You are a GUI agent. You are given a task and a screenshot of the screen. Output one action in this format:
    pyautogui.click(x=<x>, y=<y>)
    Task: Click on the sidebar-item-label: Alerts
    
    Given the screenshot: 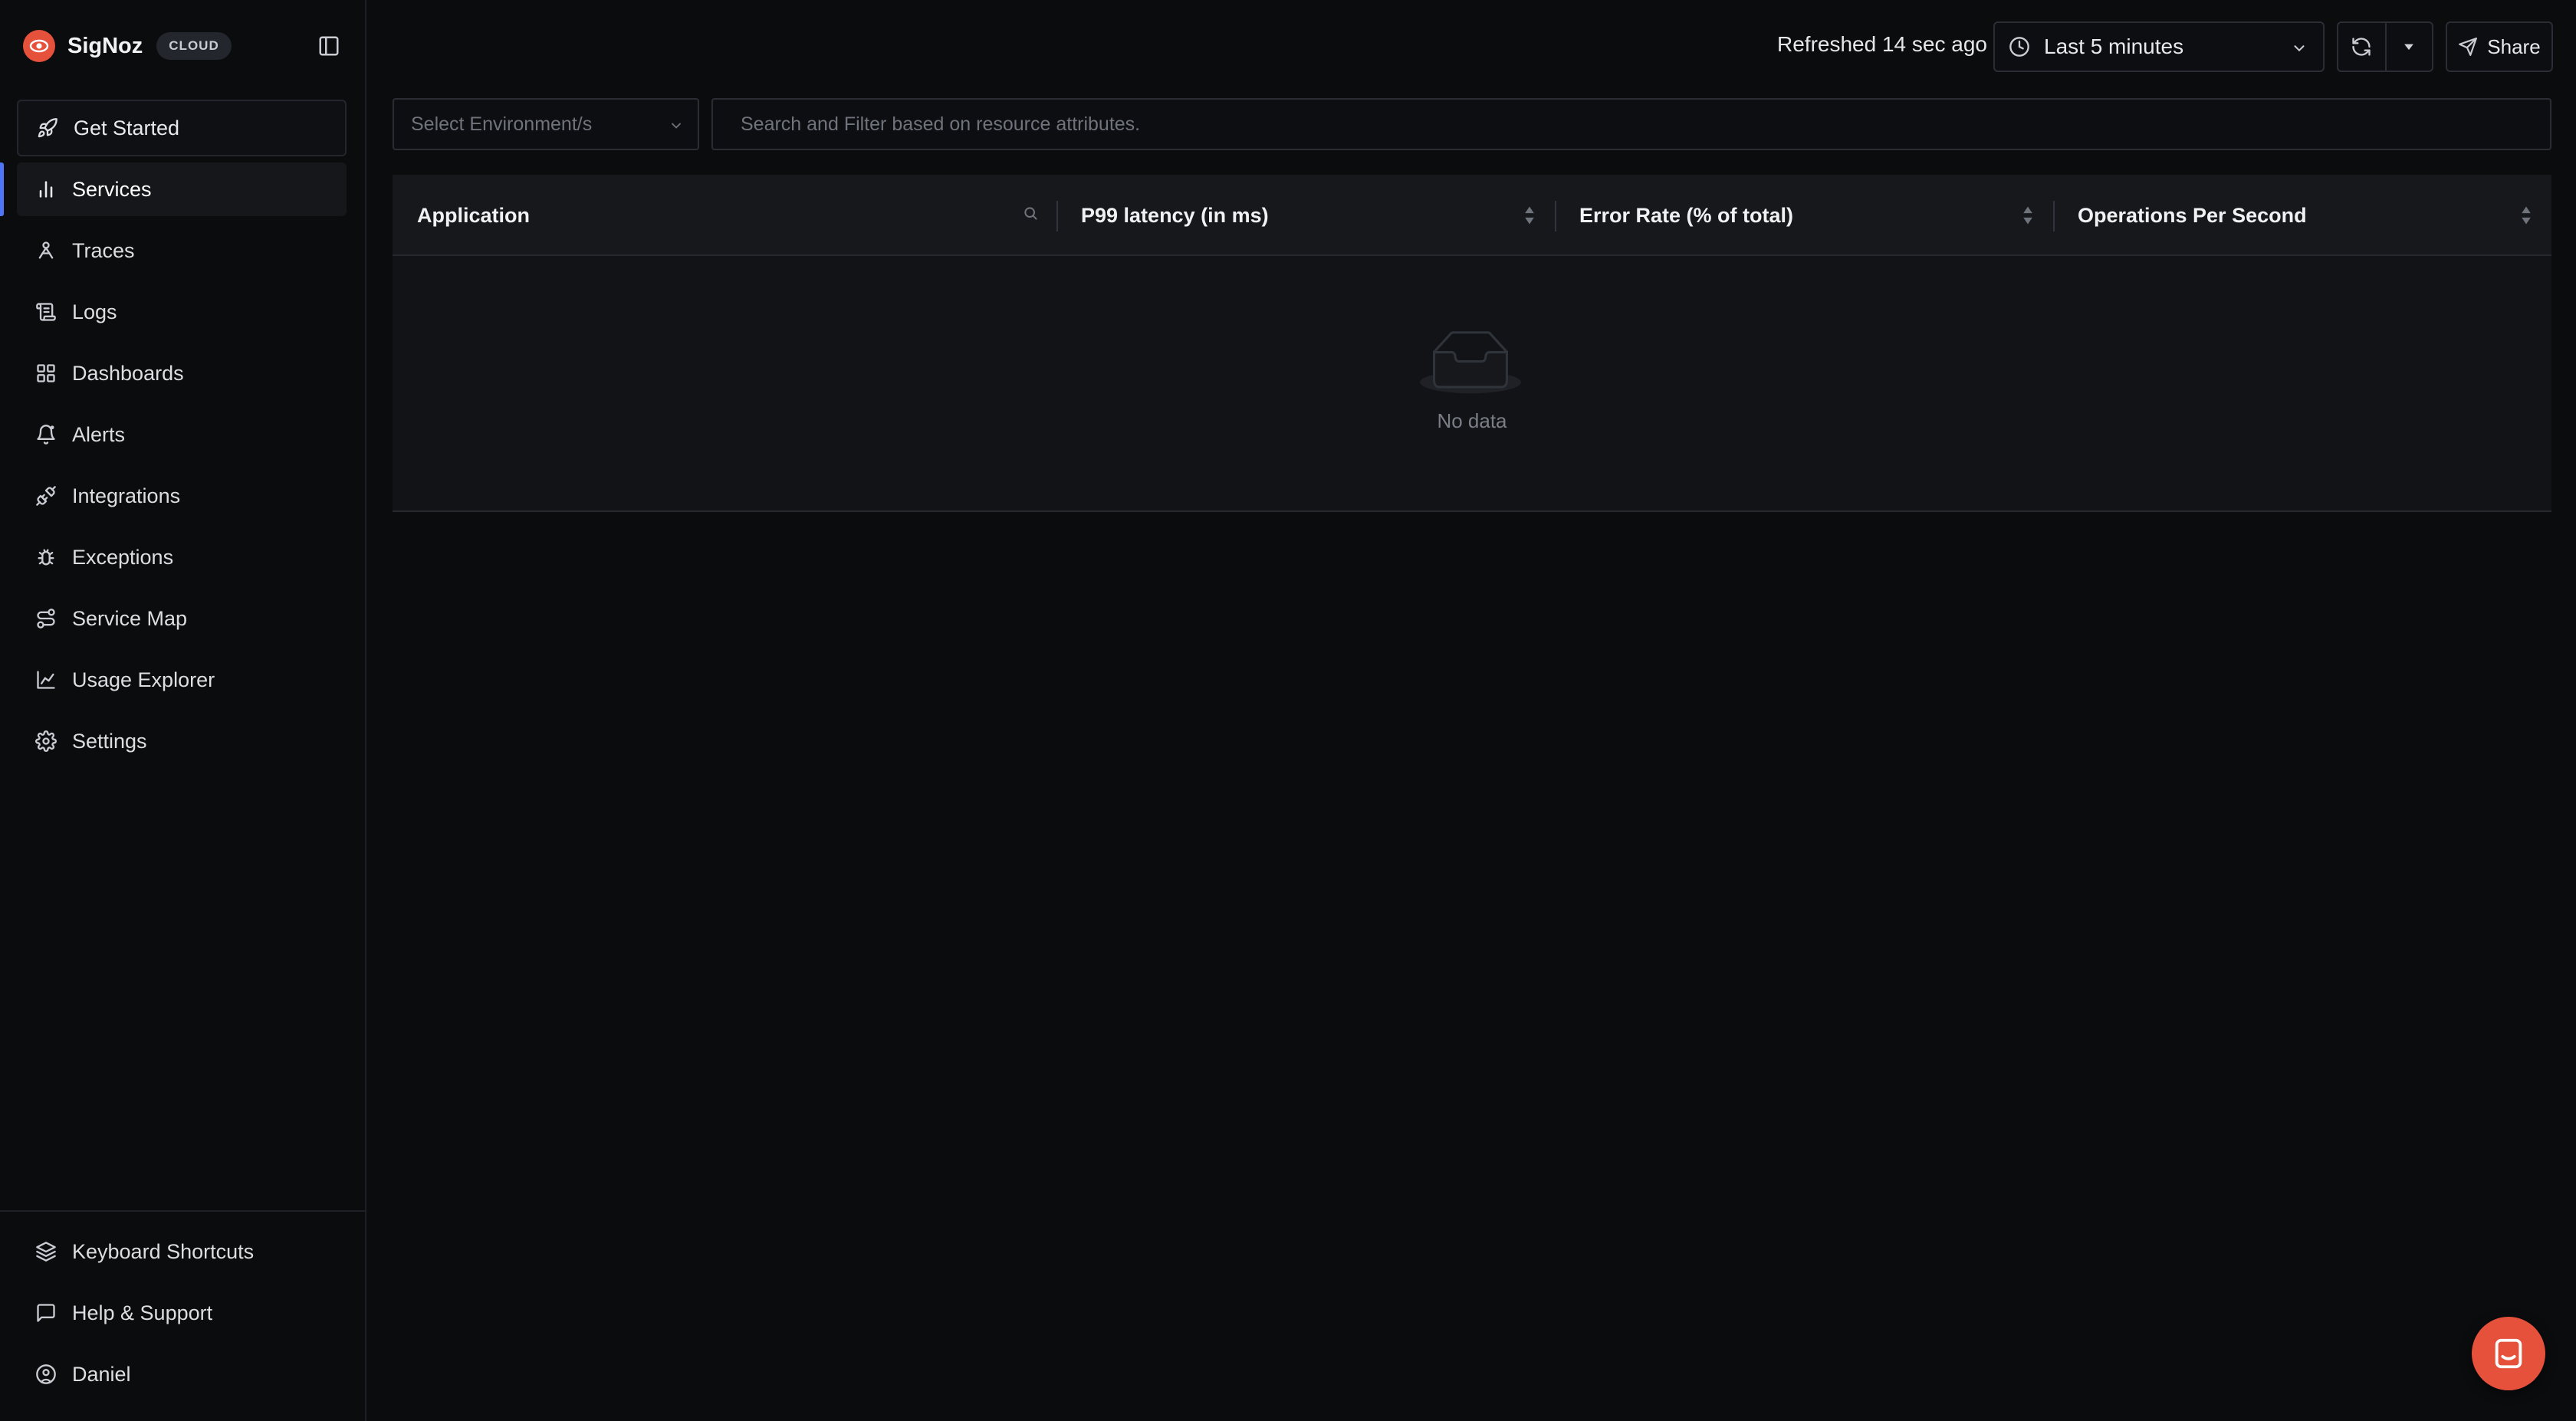 What is the action you would take?
    pyautogui.click(x=99, y=434)
    